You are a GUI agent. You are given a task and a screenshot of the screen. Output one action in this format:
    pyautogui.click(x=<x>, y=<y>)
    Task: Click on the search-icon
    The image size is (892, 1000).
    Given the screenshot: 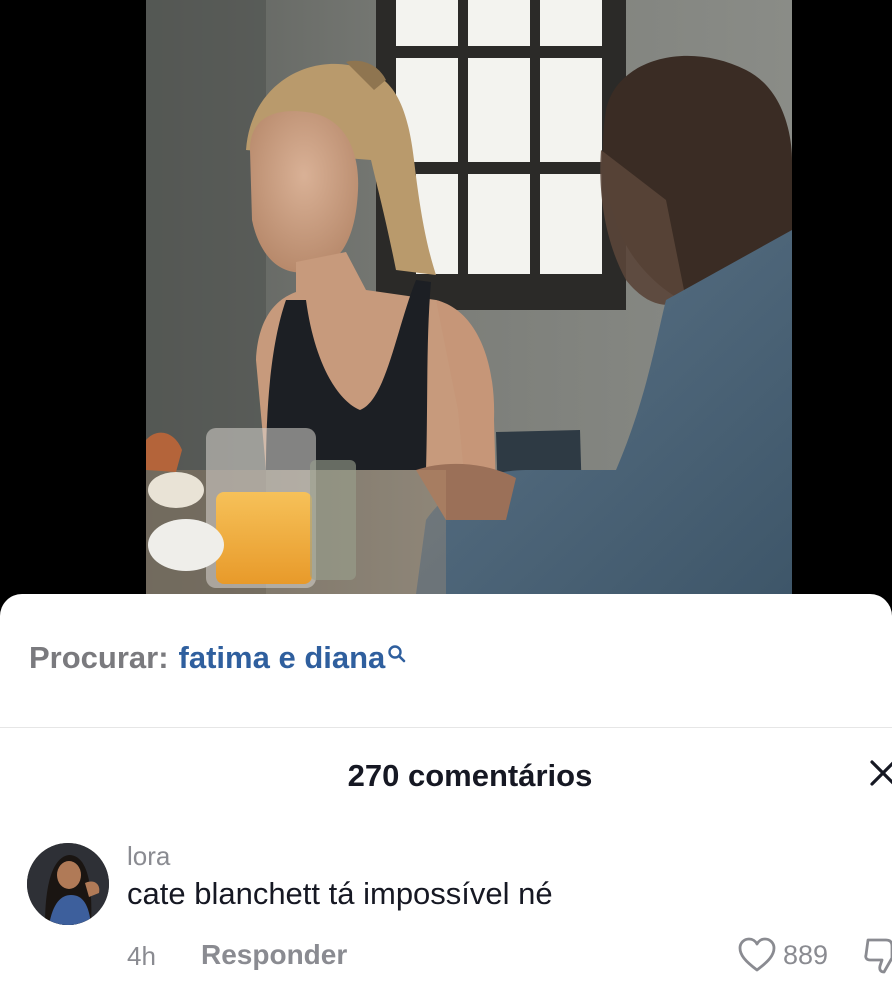 What is the action you would take?
    pyautogui.click(x=397, y=649)
    